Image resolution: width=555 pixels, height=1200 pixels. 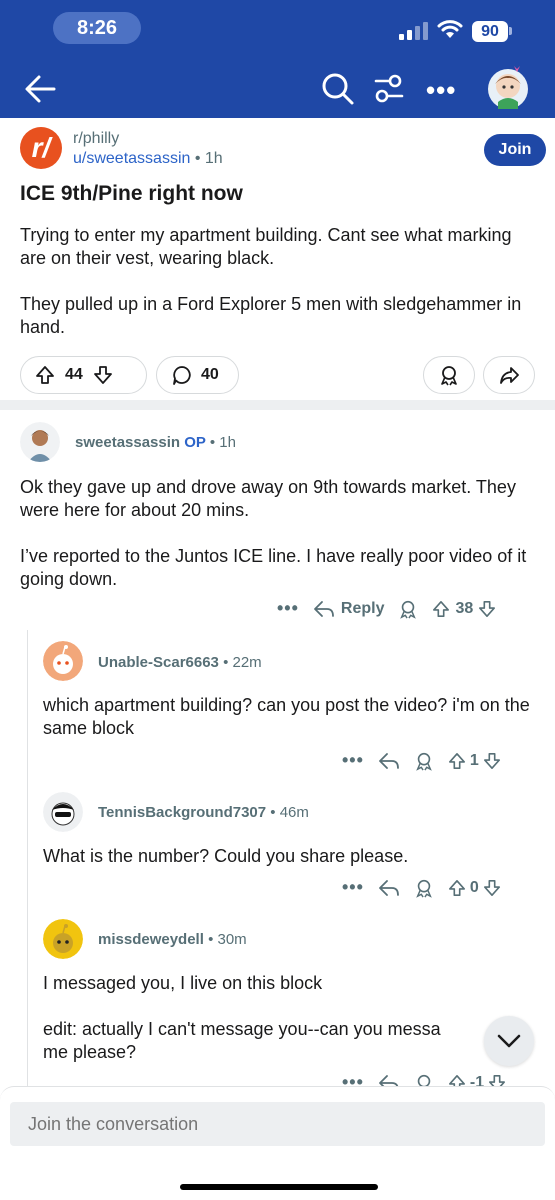 What do you see at coordinates (27, 860) in the screenshot?
I see `thread-line` at bounding box center [27, 860].